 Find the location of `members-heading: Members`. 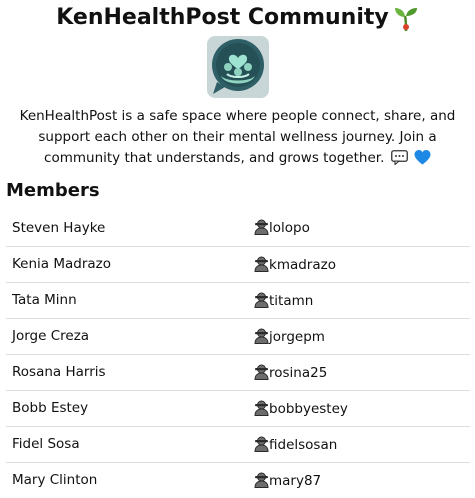

members-heading: Members is located at coordinates (53, 190).